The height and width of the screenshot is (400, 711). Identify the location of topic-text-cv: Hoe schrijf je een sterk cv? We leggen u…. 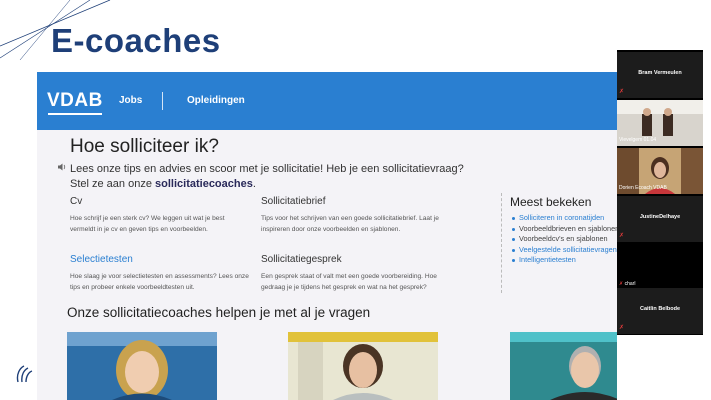
(147, 224).